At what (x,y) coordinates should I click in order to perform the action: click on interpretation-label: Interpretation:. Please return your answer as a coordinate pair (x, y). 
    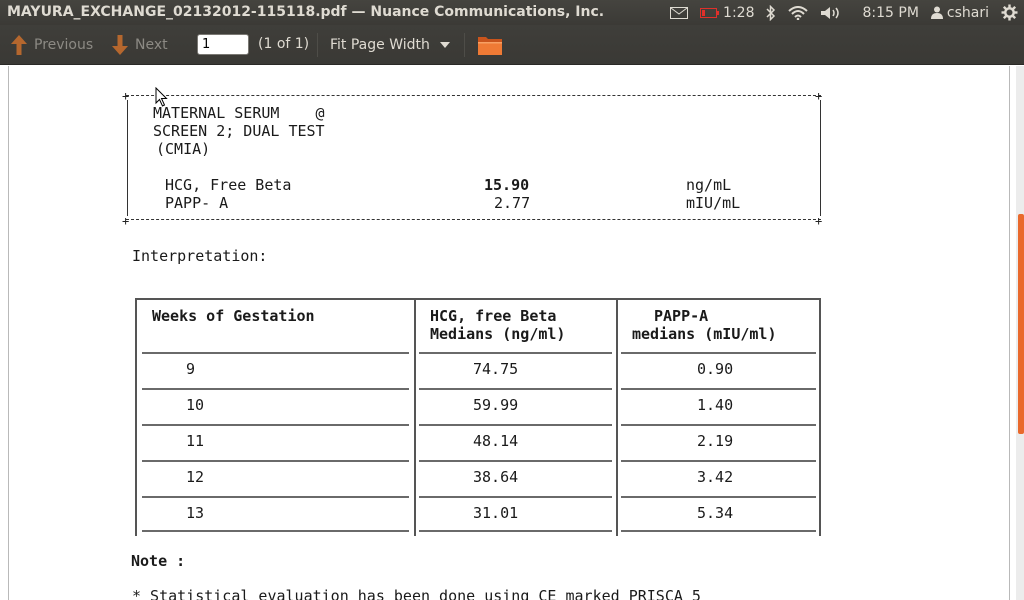
    Looking at the image, I should click on (200, 256).